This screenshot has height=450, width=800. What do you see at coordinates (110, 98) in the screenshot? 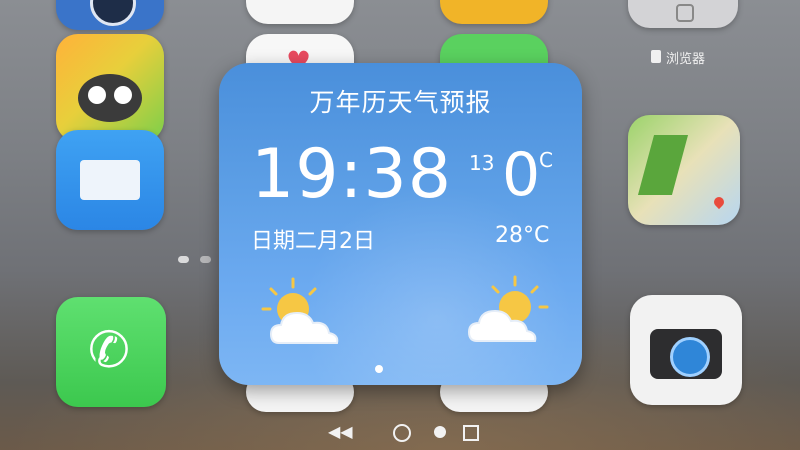
I see `game-icon` at bounding box center [110, 98].